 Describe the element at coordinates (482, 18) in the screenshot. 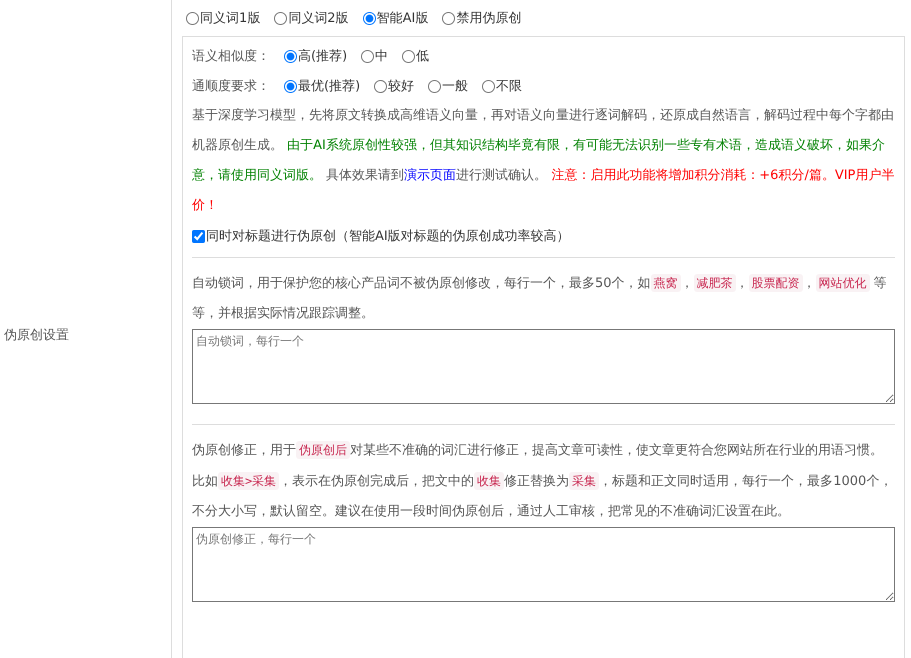

I see `radio-option: 禁用伪原创` at that location.